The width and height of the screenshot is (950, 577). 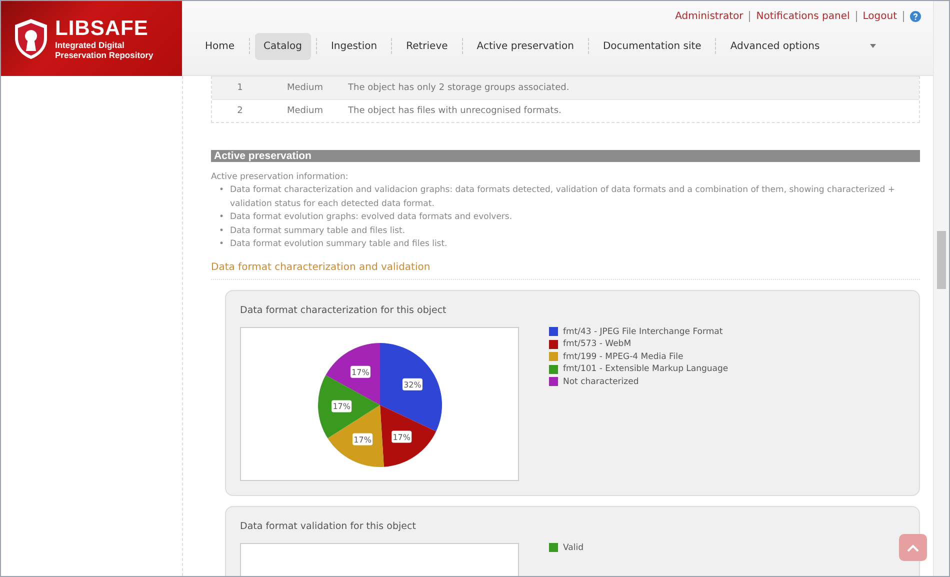 What do you see at coordinates (525, 46) in the screenshot?
I see `nav-tab: Active preservation` at bounding box center [525, 46].